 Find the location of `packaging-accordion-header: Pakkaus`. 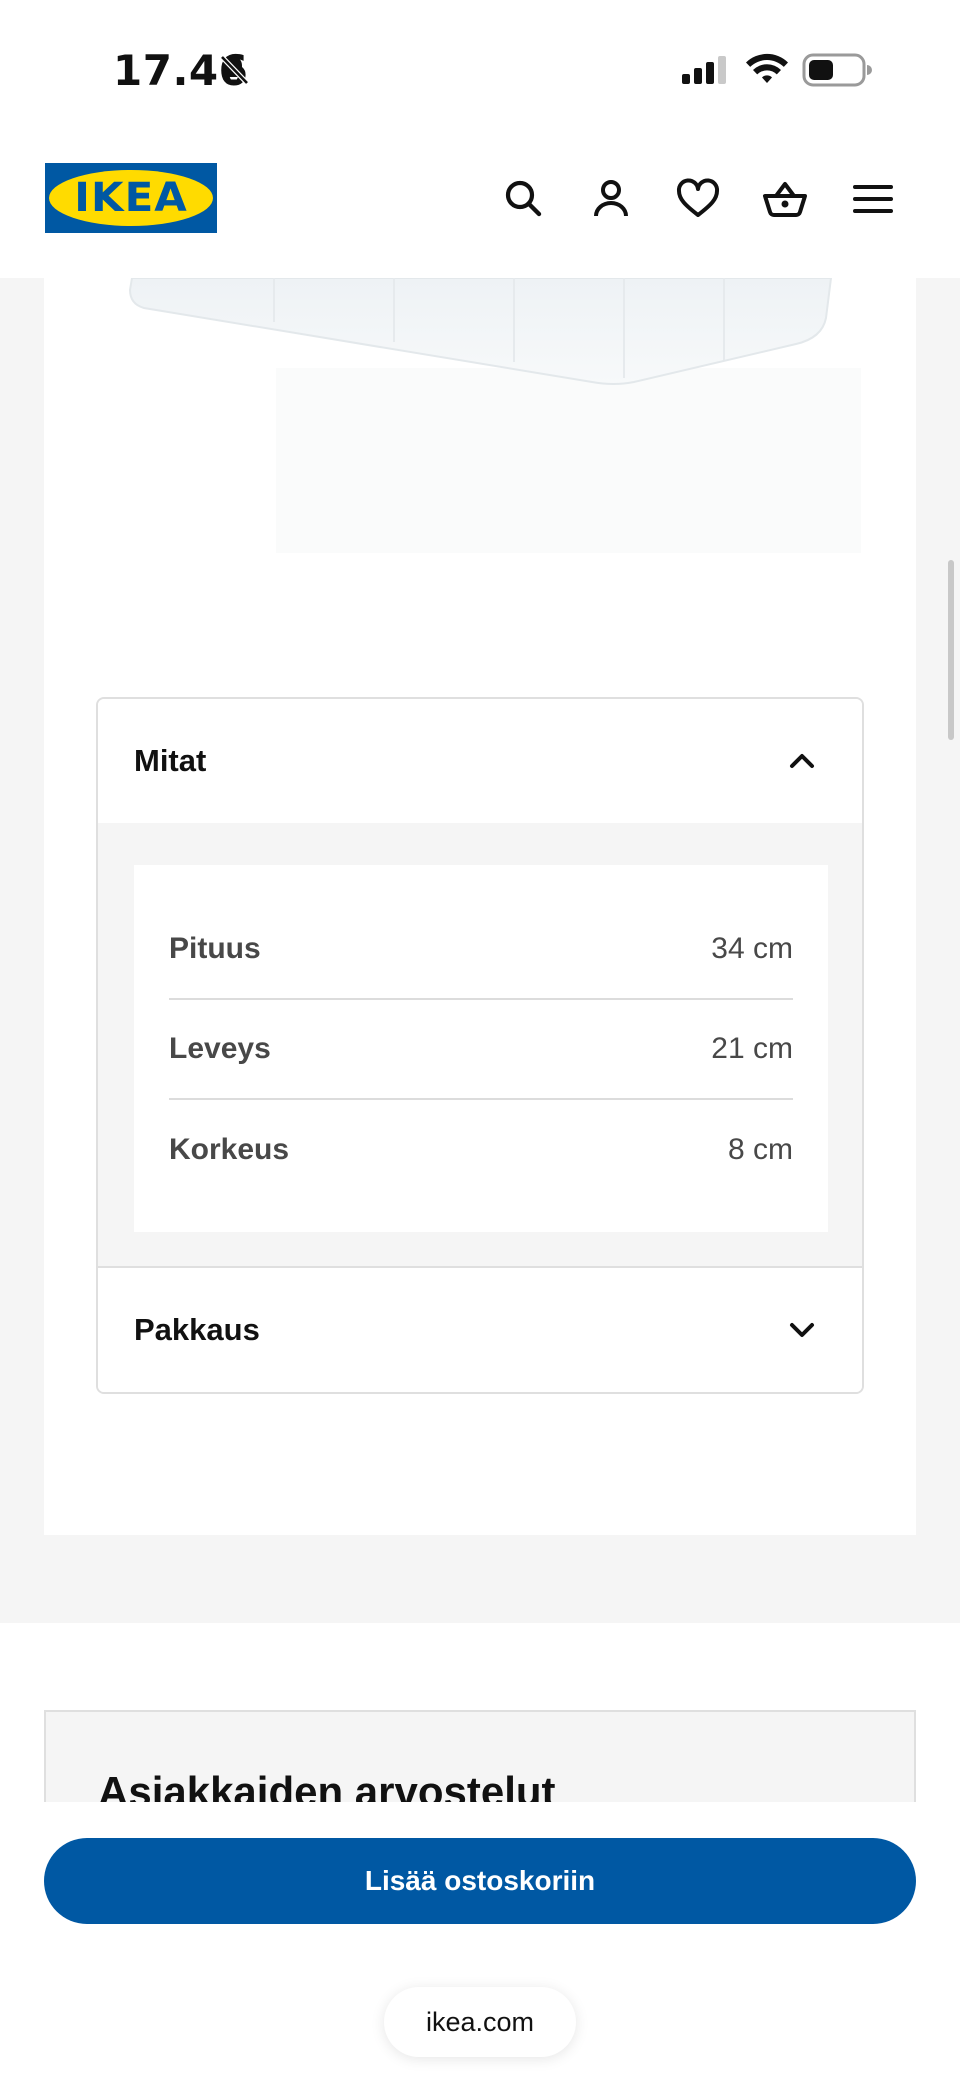

packaging-accordion-header: Pakkaus is located at coordinates (480, 1330).